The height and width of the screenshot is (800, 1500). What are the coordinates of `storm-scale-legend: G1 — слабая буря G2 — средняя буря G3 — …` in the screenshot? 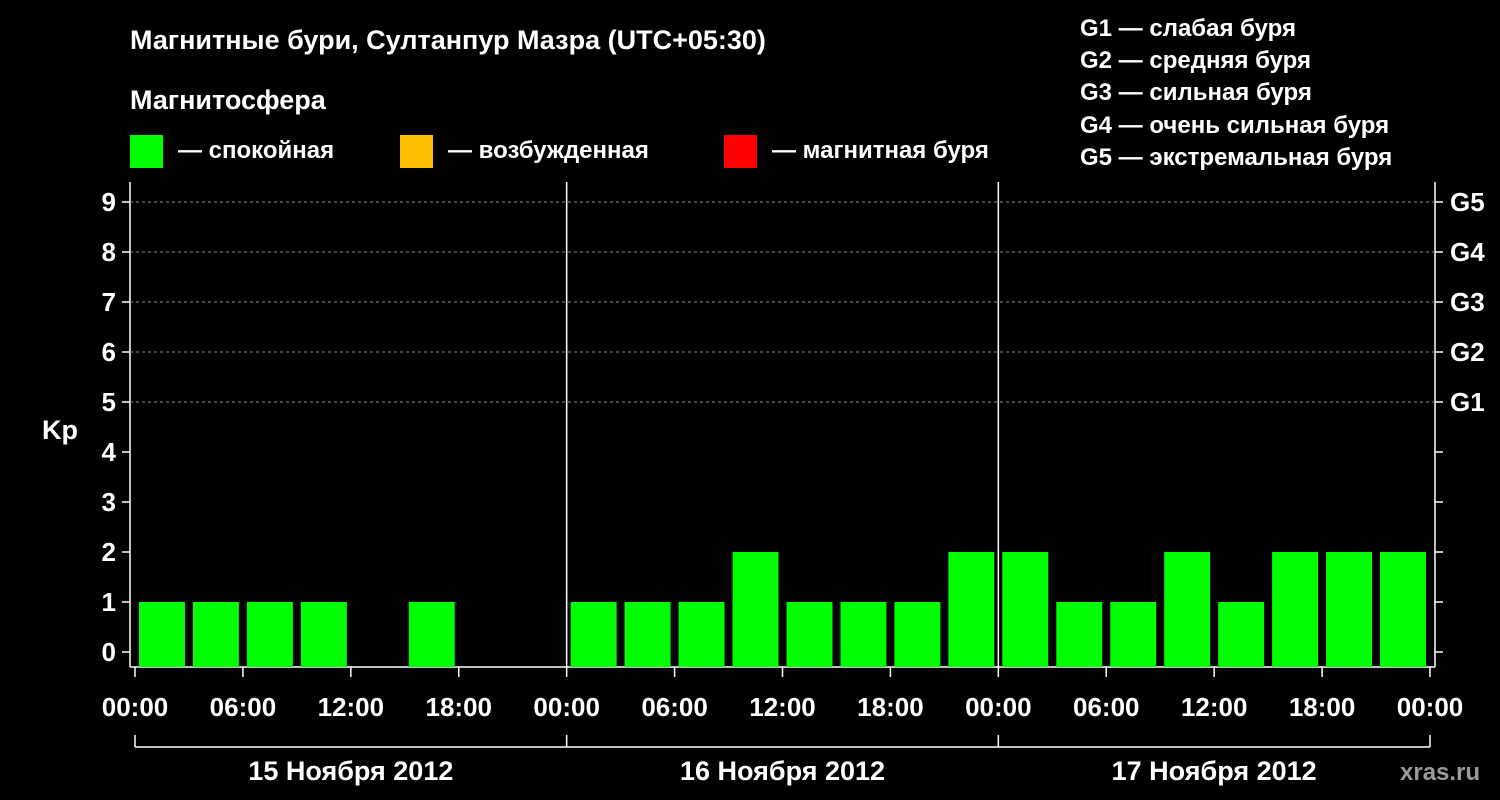 It's located at (1236, 93).